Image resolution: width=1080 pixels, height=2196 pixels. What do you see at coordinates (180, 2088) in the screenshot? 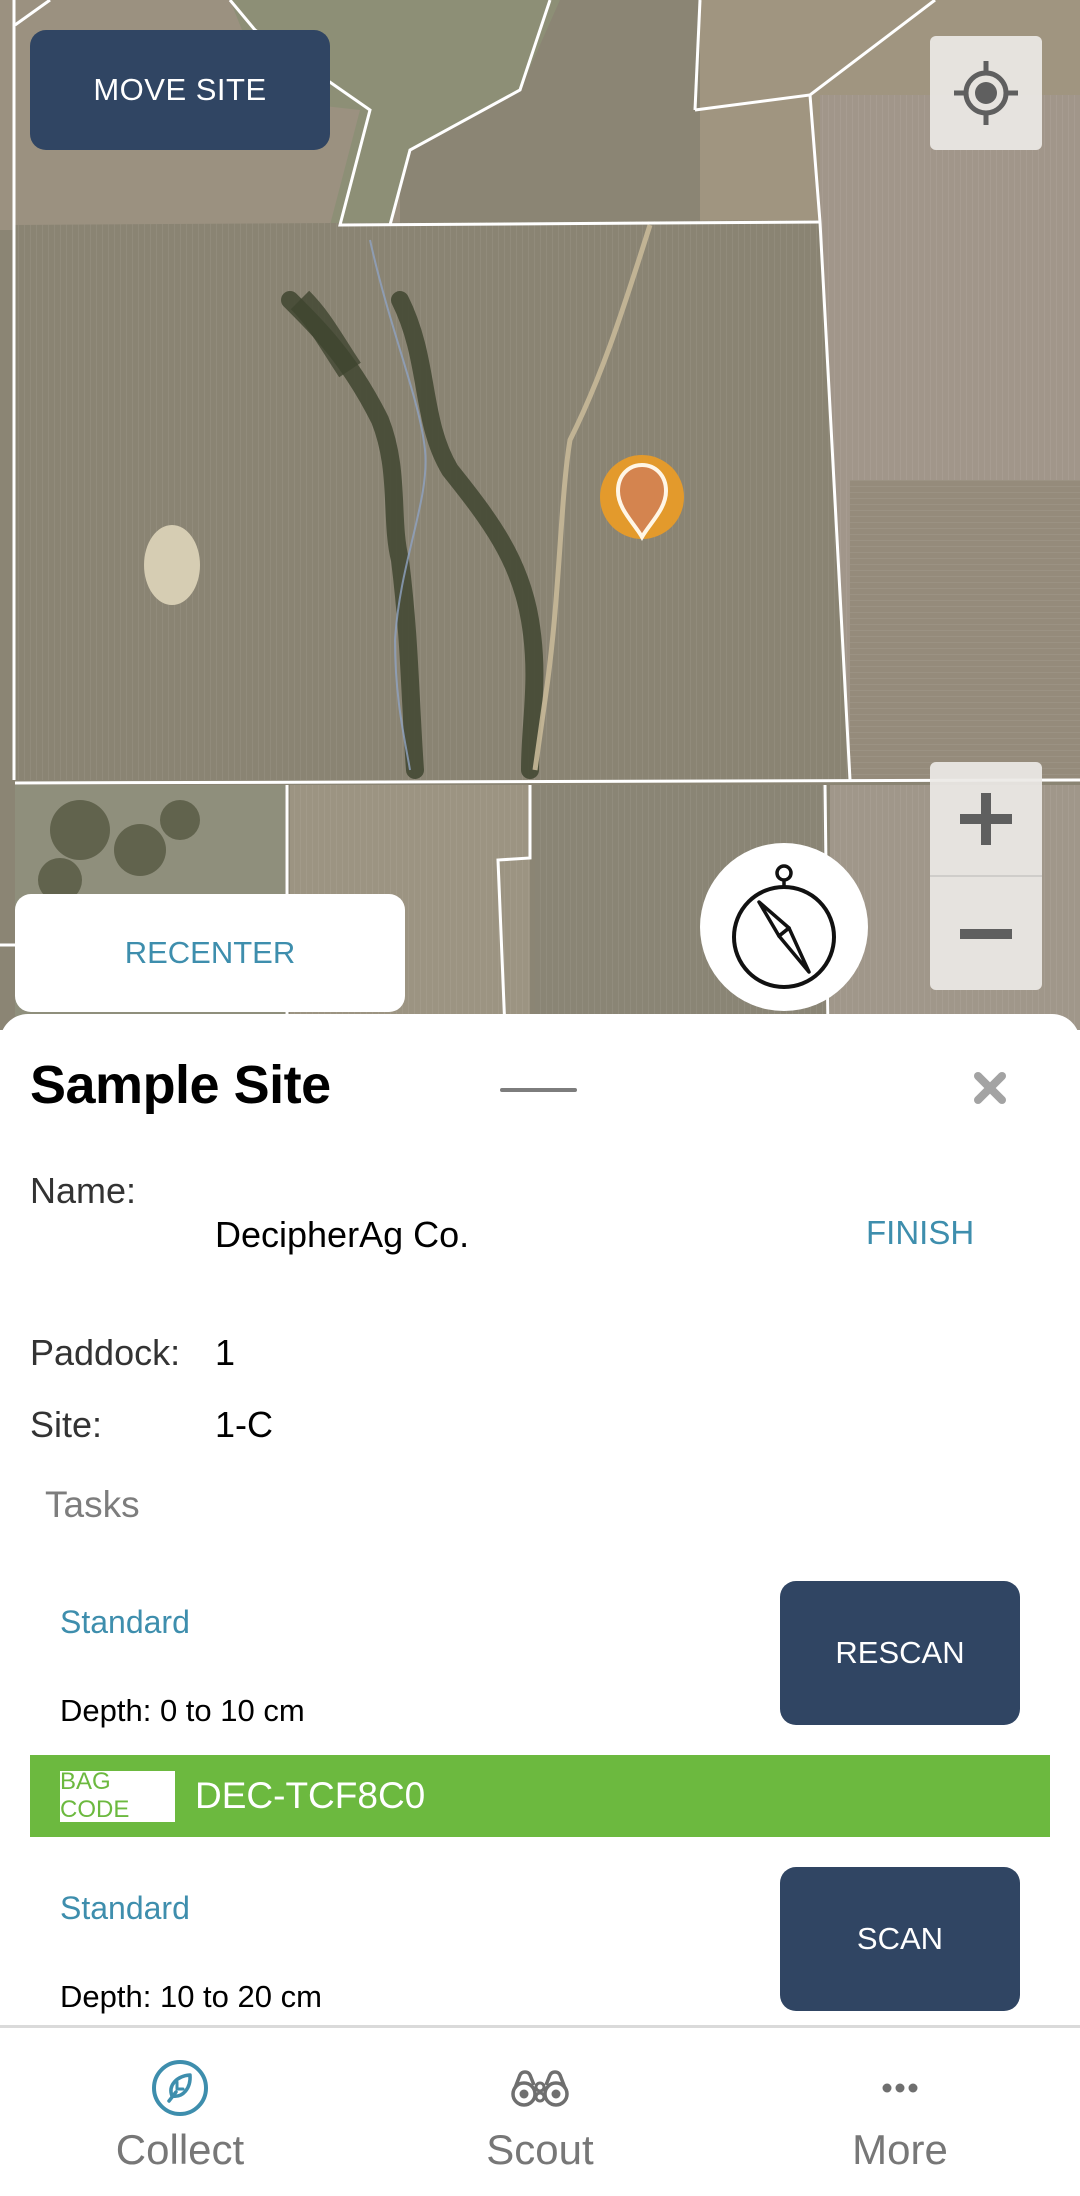
I see `leaf-icon` at bounding box center [180, 2088].